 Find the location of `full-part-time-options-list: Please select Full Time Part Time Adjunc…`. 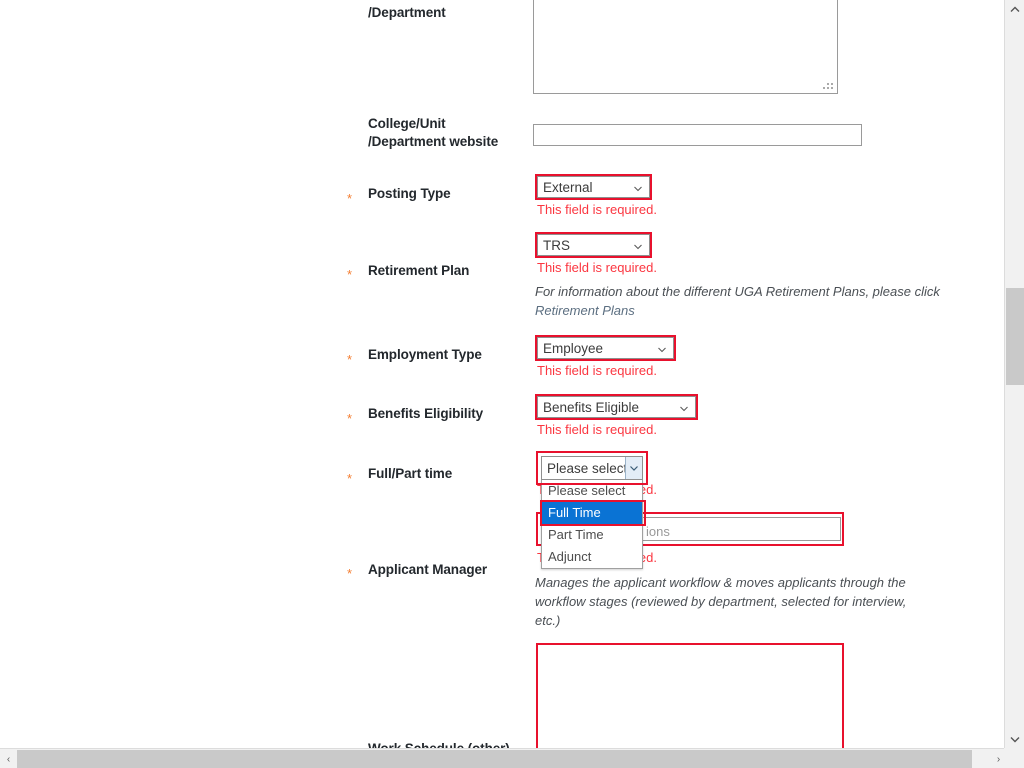

full-part-time-options-list: Please select Full Time Part Time Adjunc… is located at coordinates (593, 524).